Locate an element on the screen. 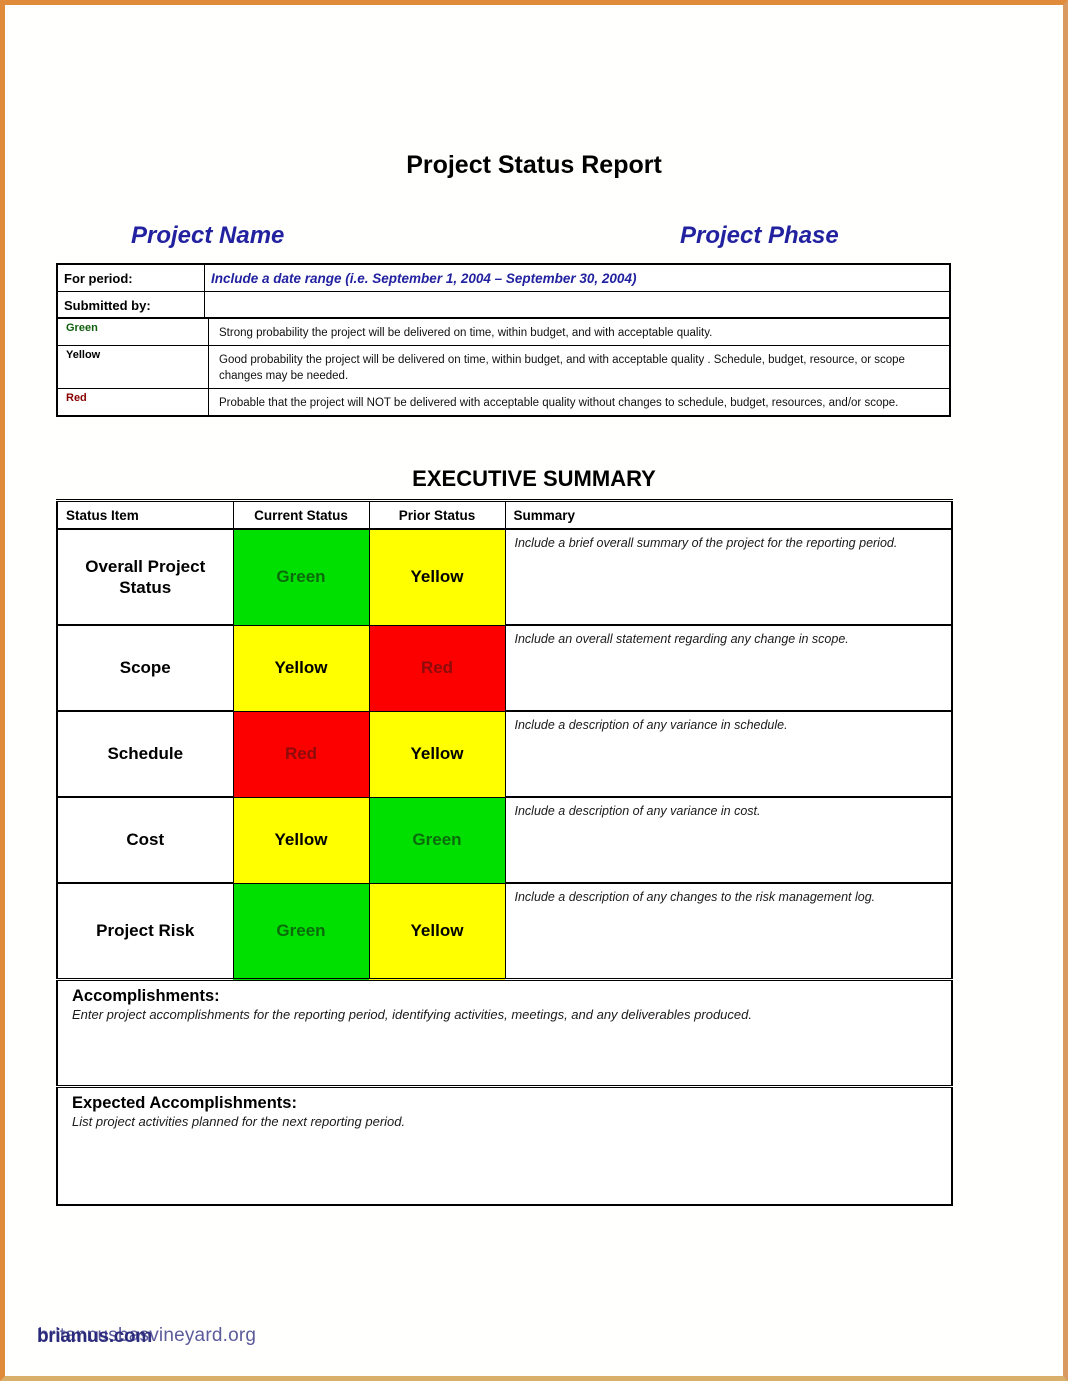  legend-swatch-green: Green is located at coordinates (132, 331).